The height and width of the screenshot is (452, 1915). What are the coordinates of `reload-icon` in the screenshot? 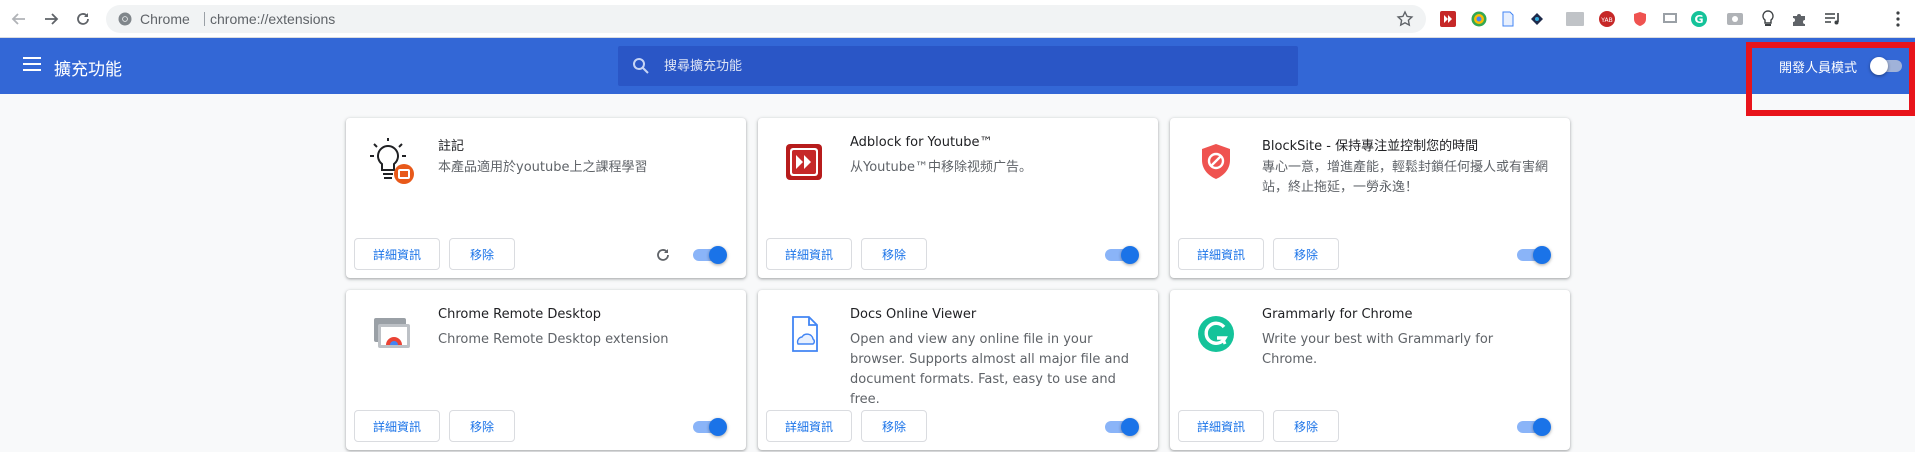 It's located at (83, 19).